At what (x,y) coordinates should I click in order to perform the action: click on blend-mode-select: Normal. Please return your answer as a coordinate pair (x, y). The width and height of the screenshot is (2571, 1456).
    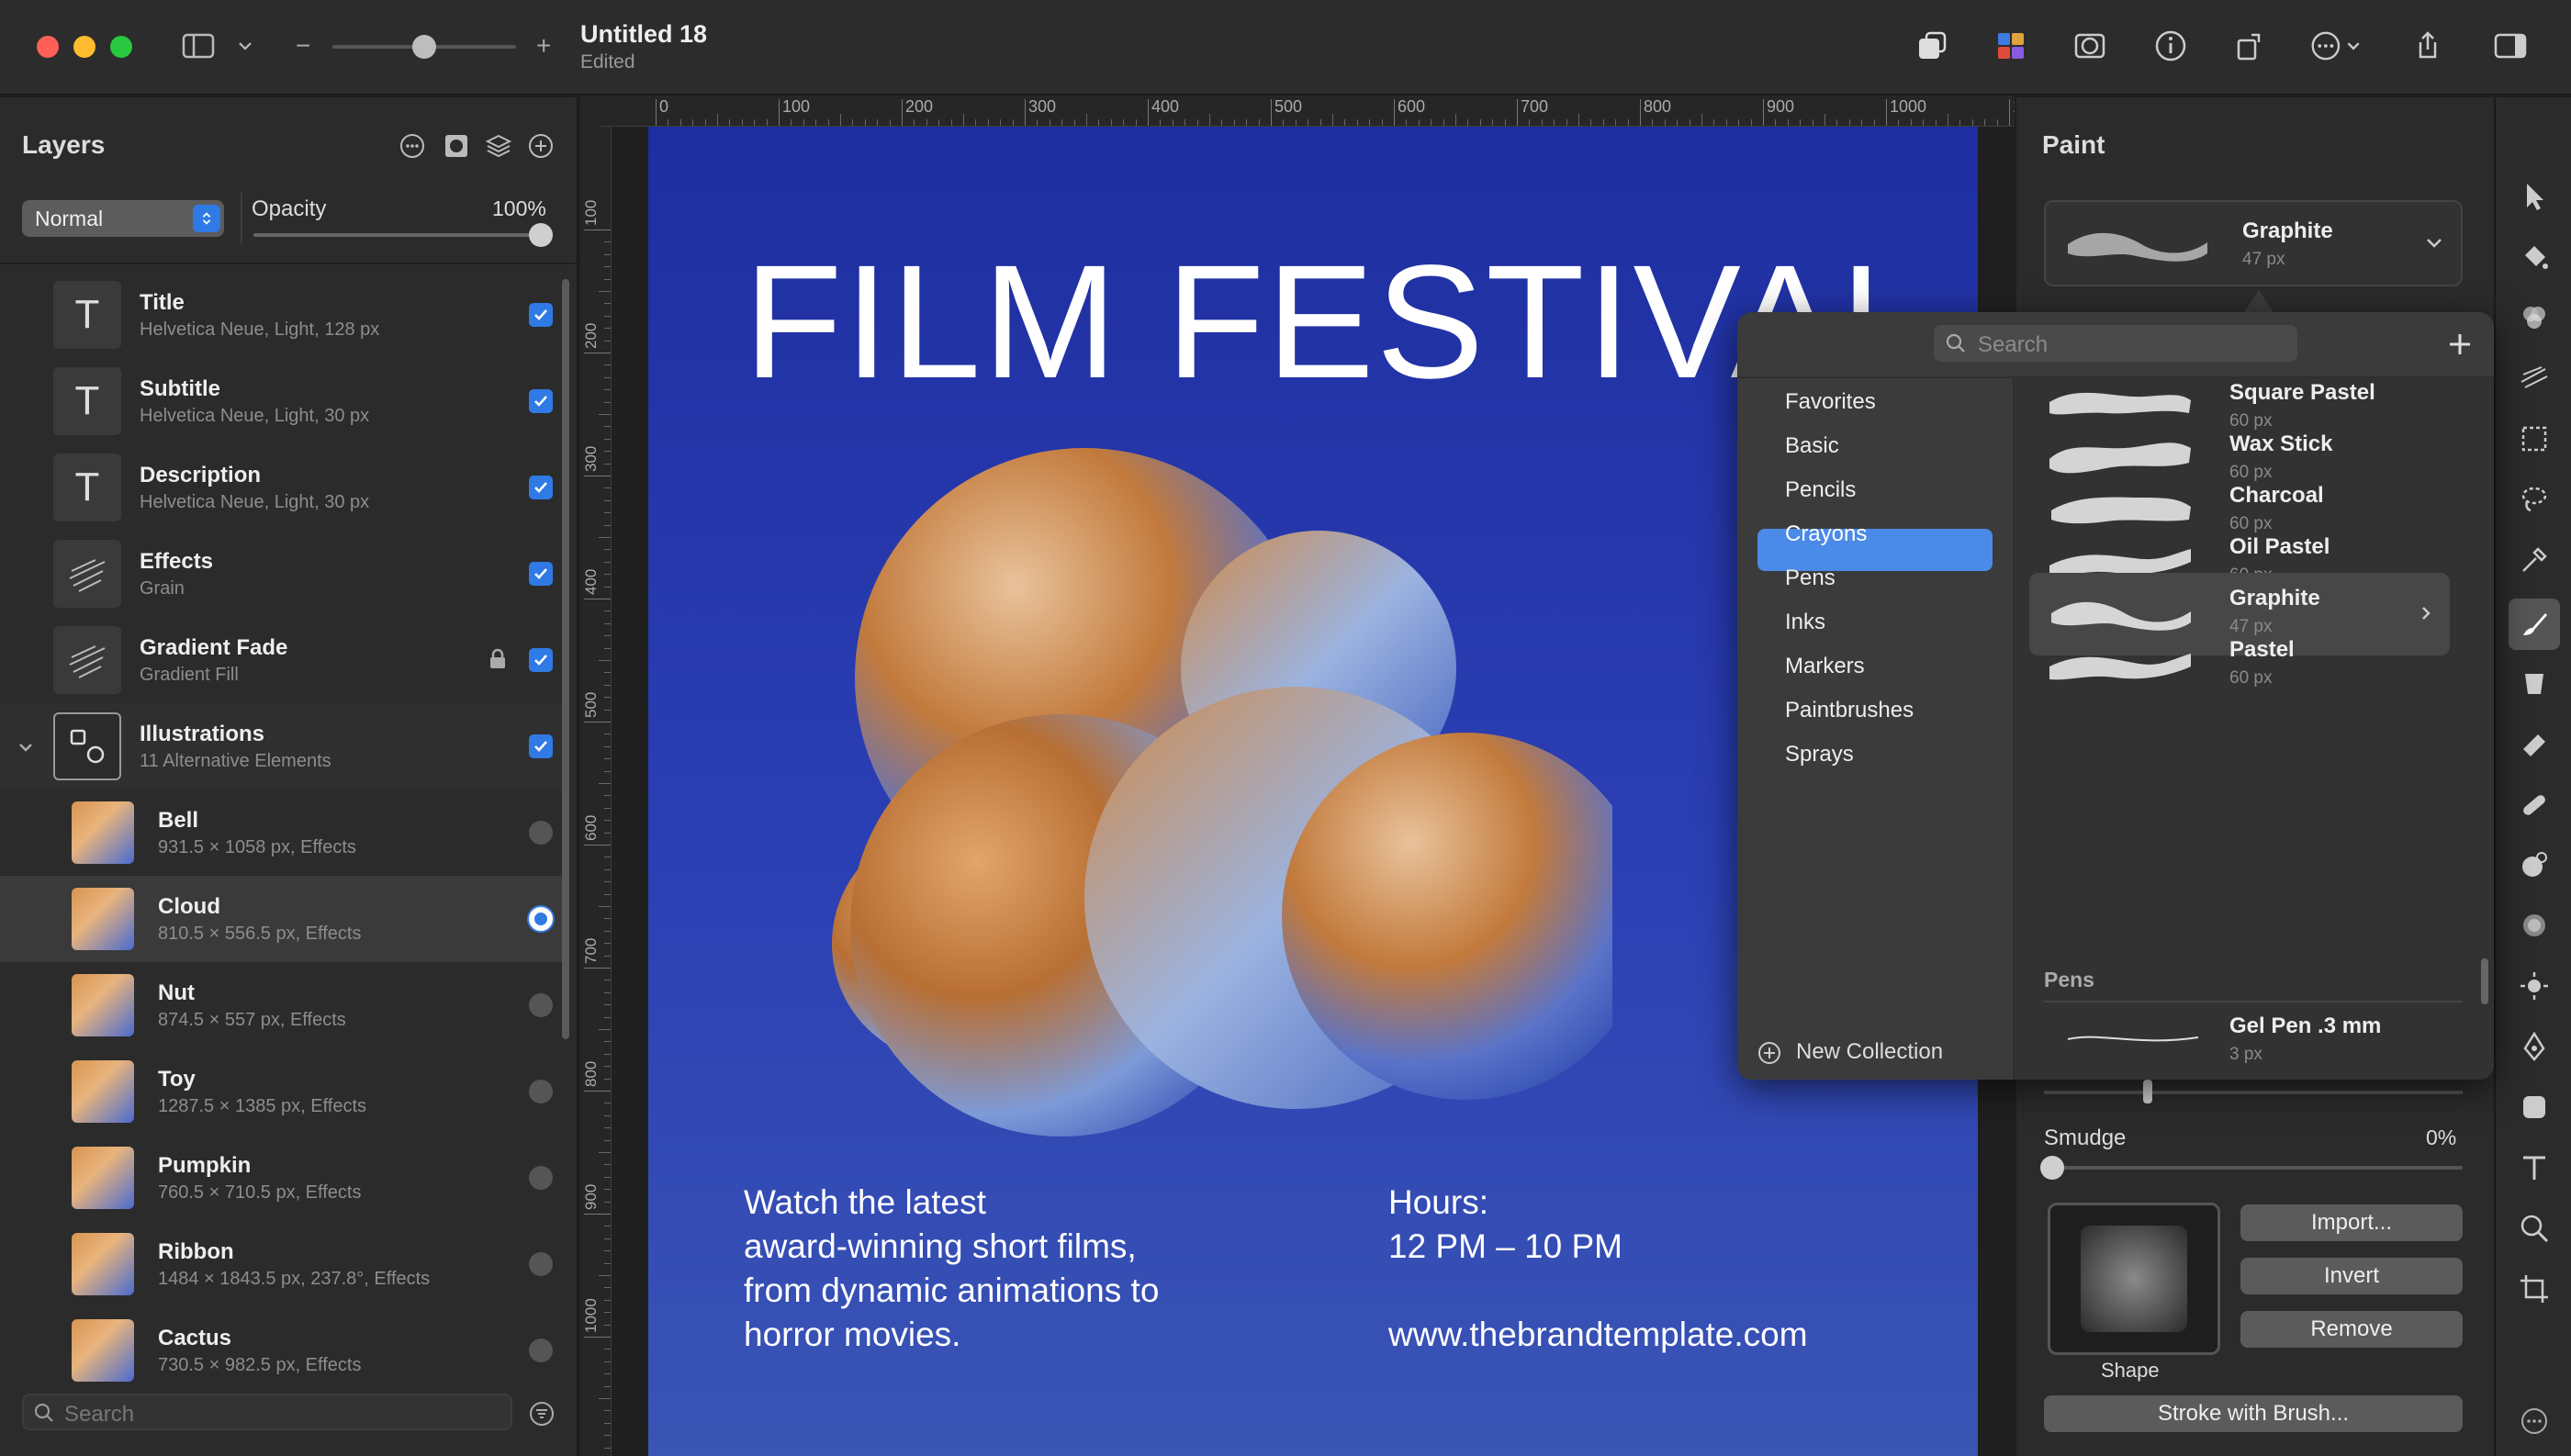
    Looking at the image, I should click on (123, 218).